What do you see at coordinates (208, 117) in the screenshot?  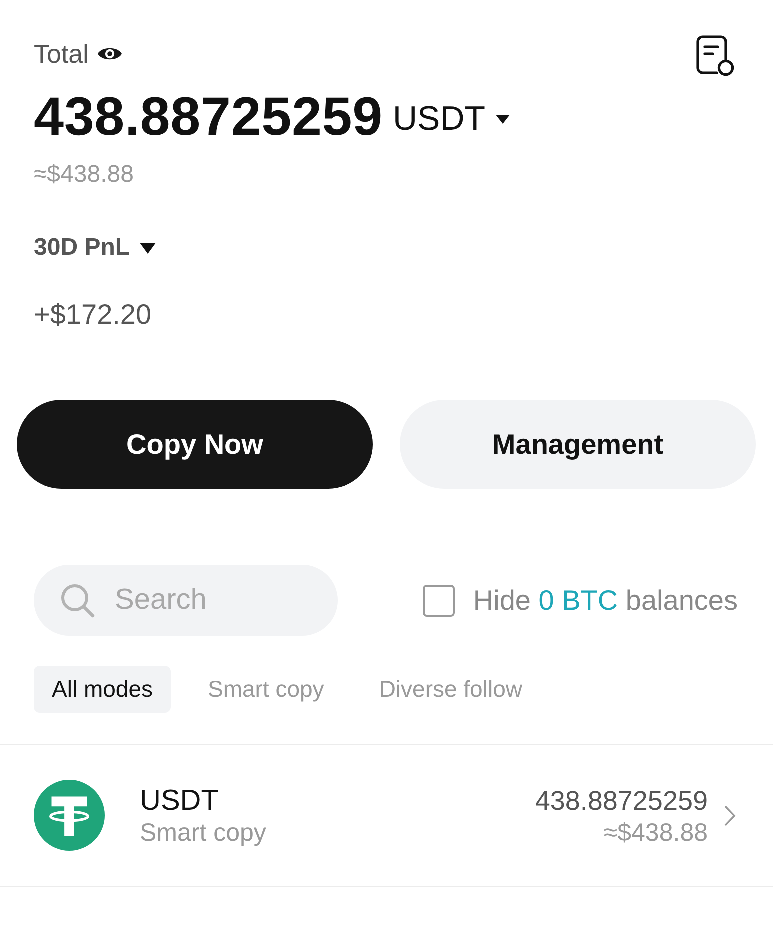 I see `balance-amount: 438.88725259` at bounding box center [208, 117].